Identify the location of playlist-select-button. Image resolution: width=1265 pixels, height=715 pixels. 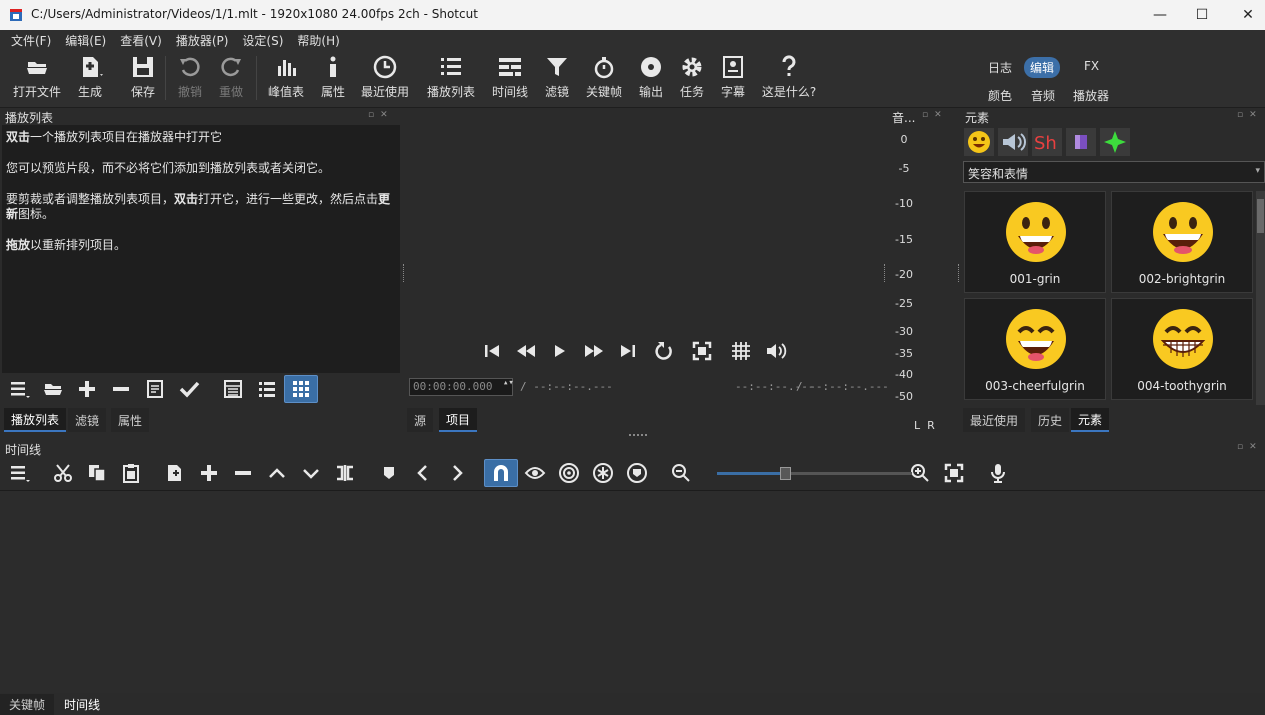
(189, 389).